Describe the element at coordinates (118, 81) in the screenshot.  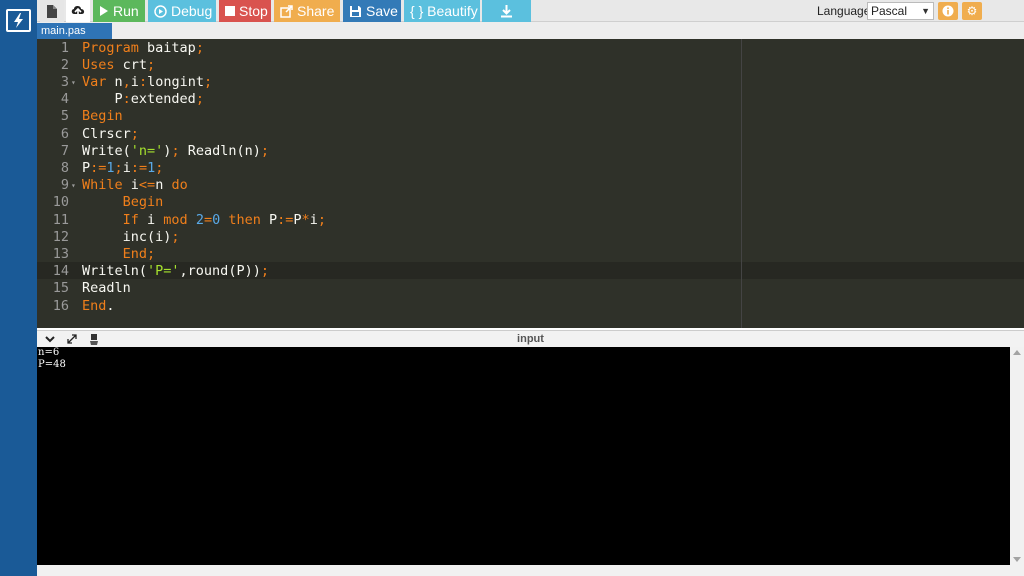
I see `code-token: n` at that location.